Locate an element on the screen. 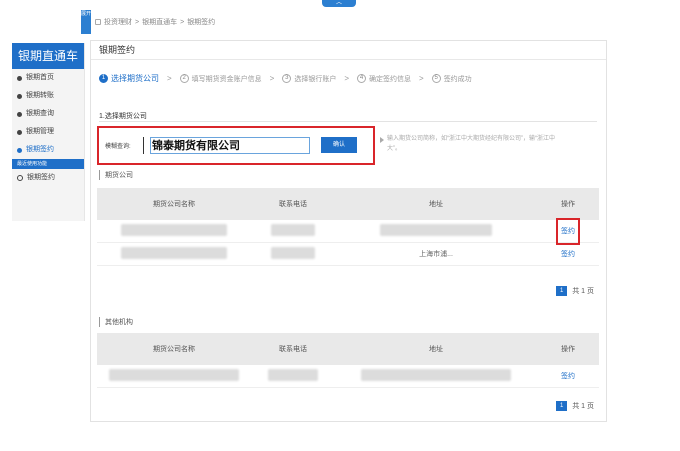  step-2: 2 填写期货资金账户信息 is located at coordinates (220, 79).